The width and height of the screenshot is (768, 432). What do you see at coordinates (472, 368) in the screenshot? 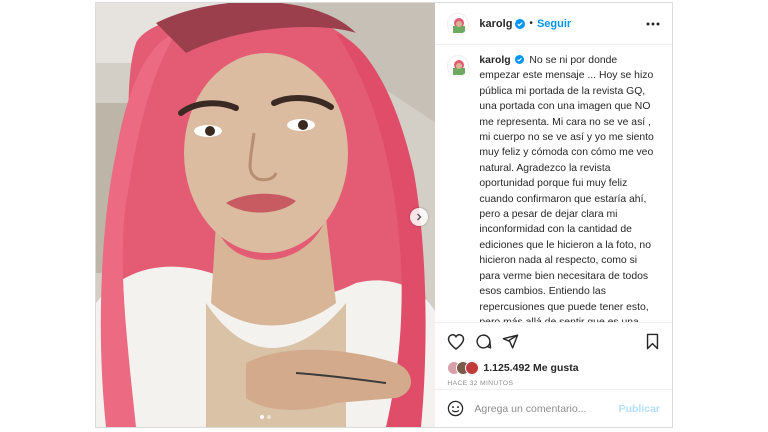
I see `liker-avatar` at bounding box center [472, 368].